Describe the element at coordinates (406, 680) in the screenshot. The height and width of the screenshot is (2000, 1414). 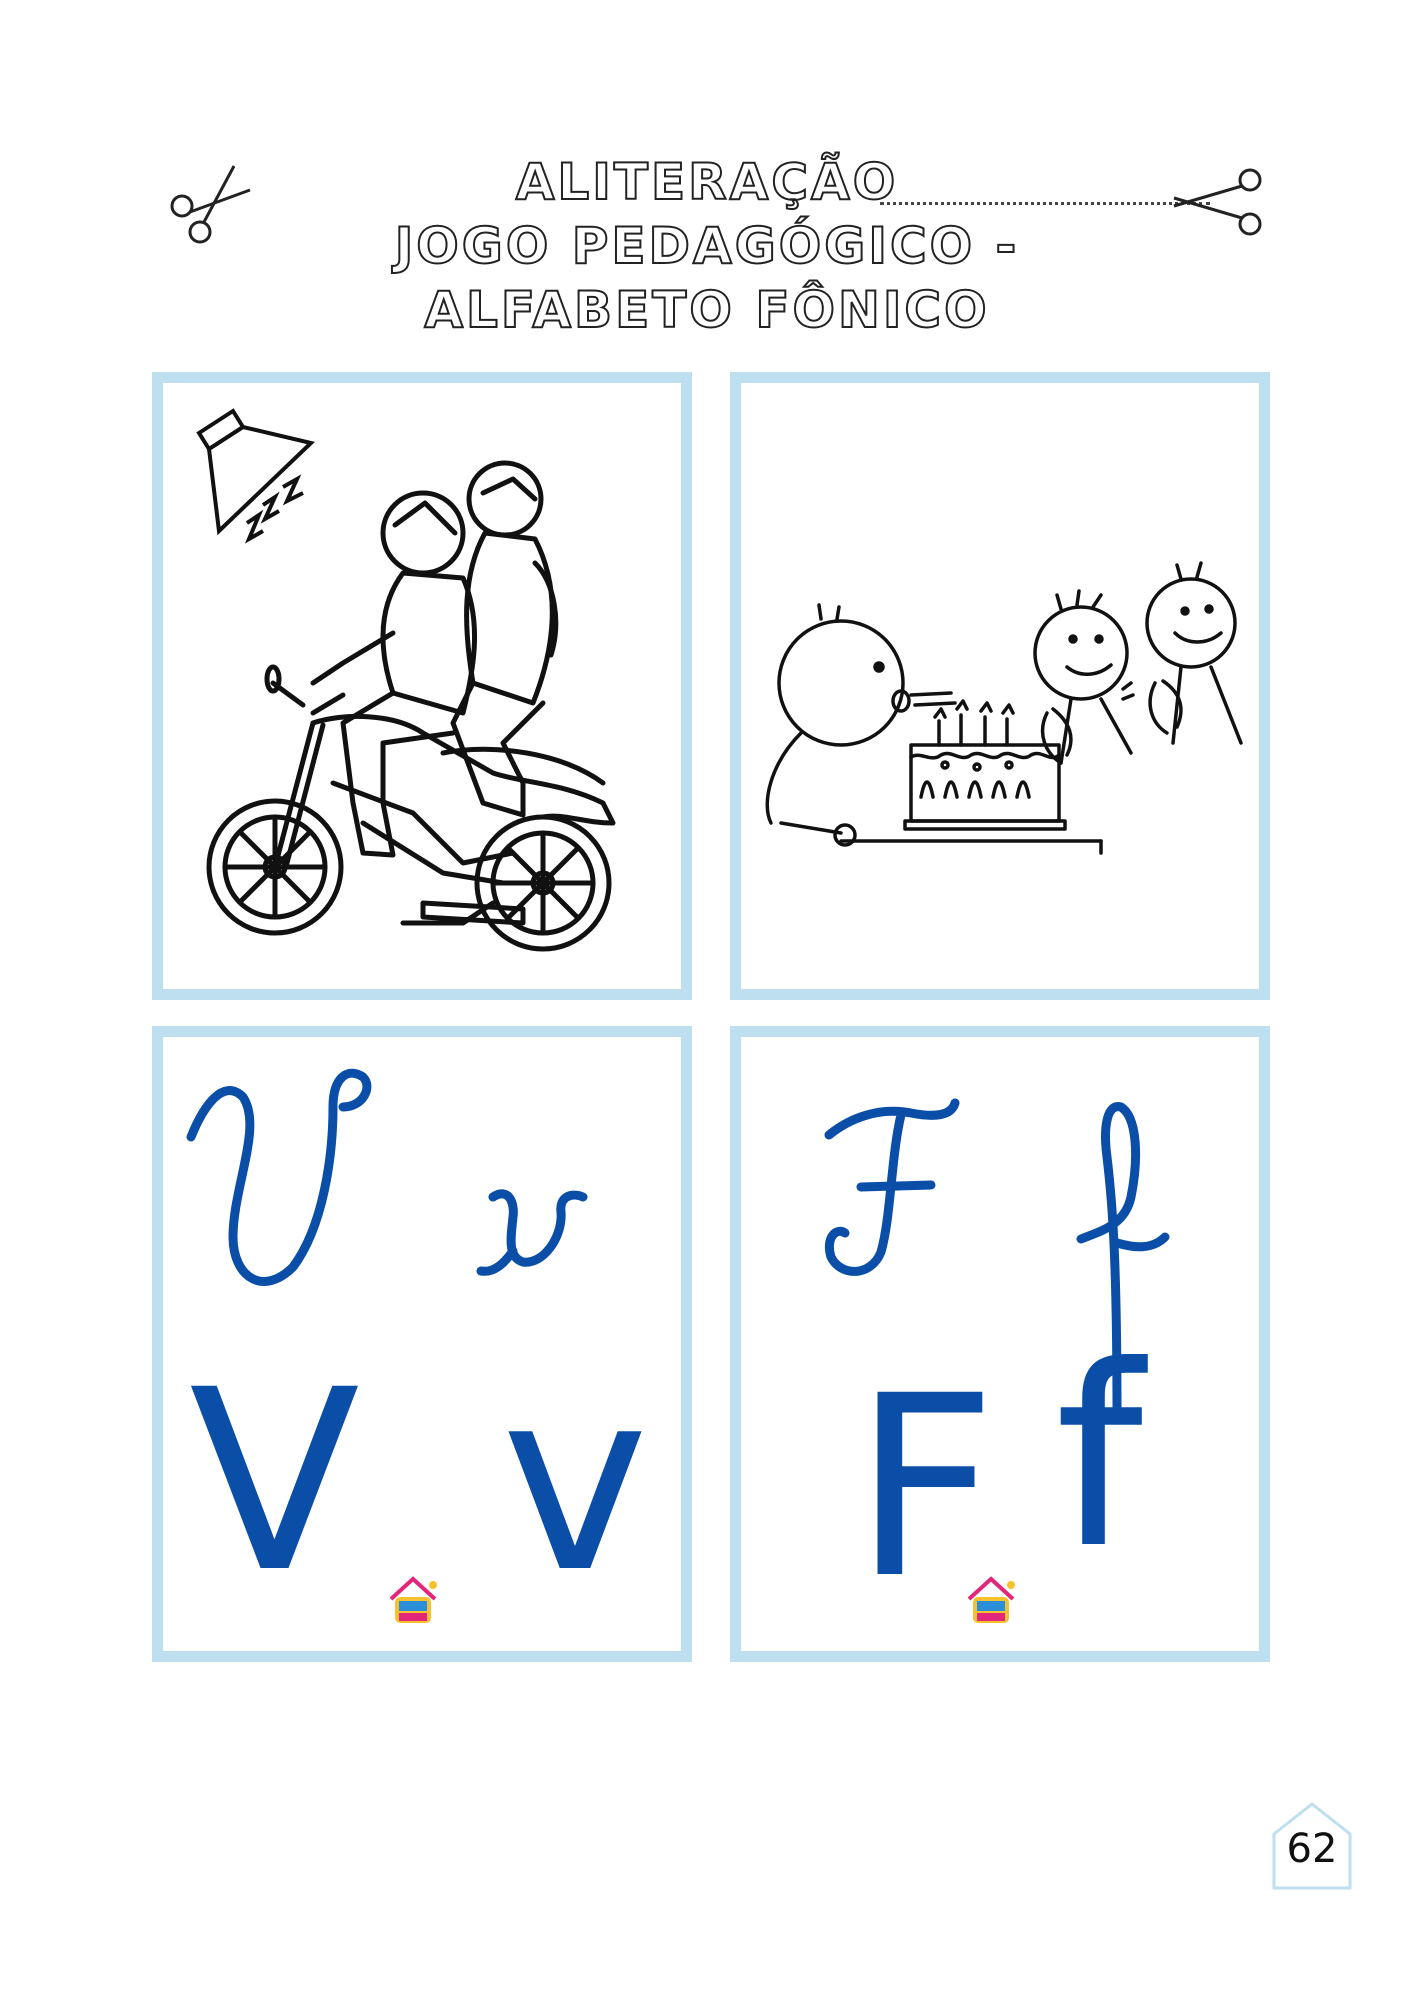
I see `motorcycle-illustration` at that location.